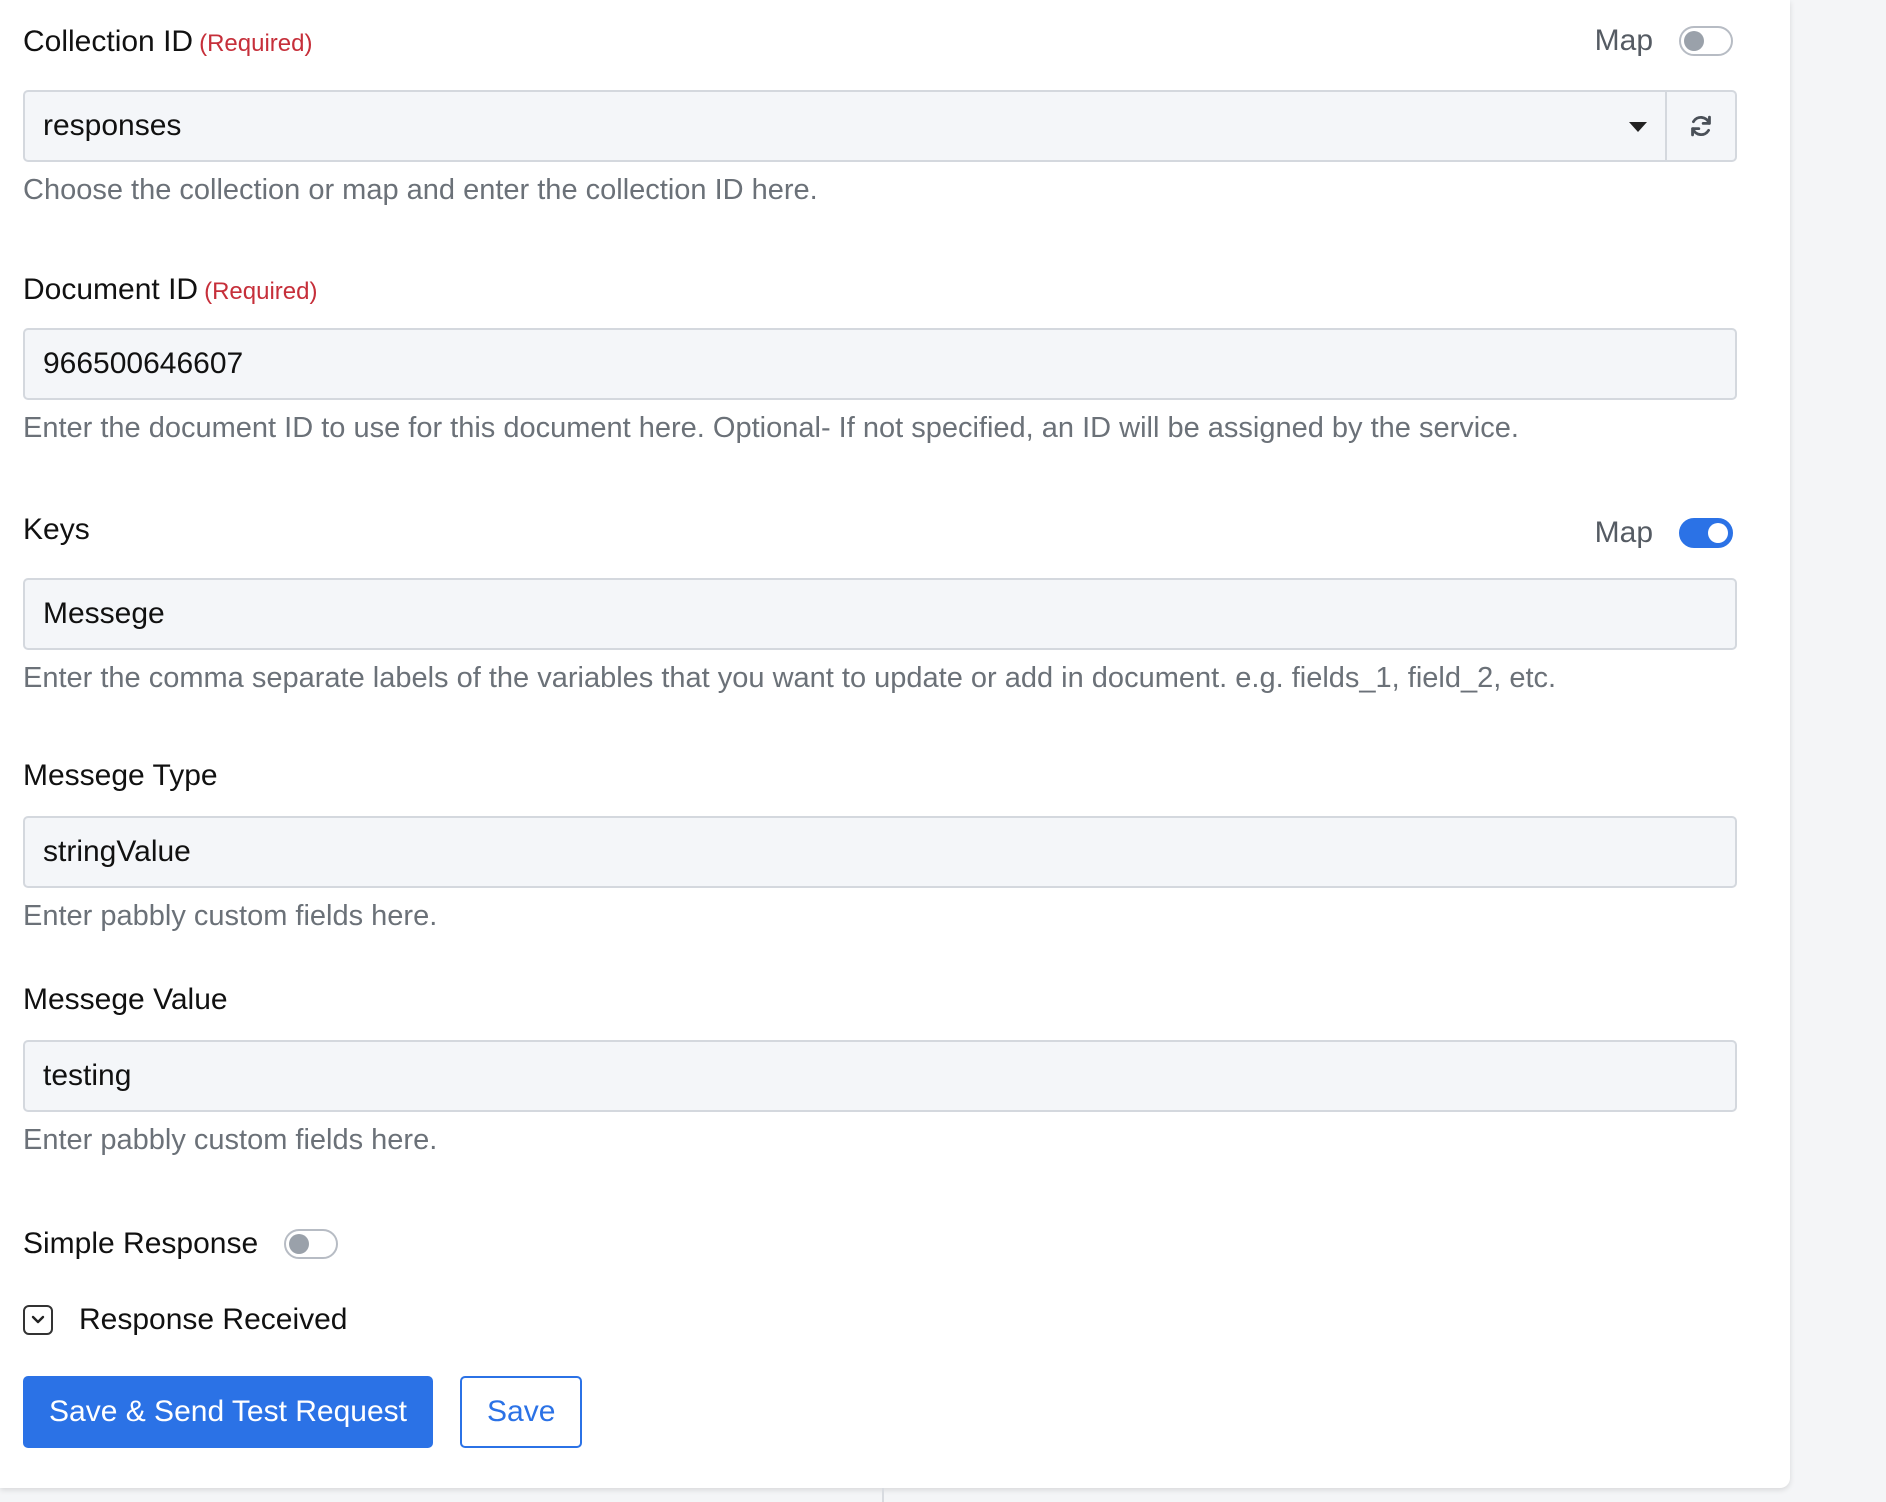 Image resolution: width=1886 pixels, height=1502 pixels. Describe the element at coordinates (880, 1076) in the screenshot. I see `messege-value-input: testing` at that location.